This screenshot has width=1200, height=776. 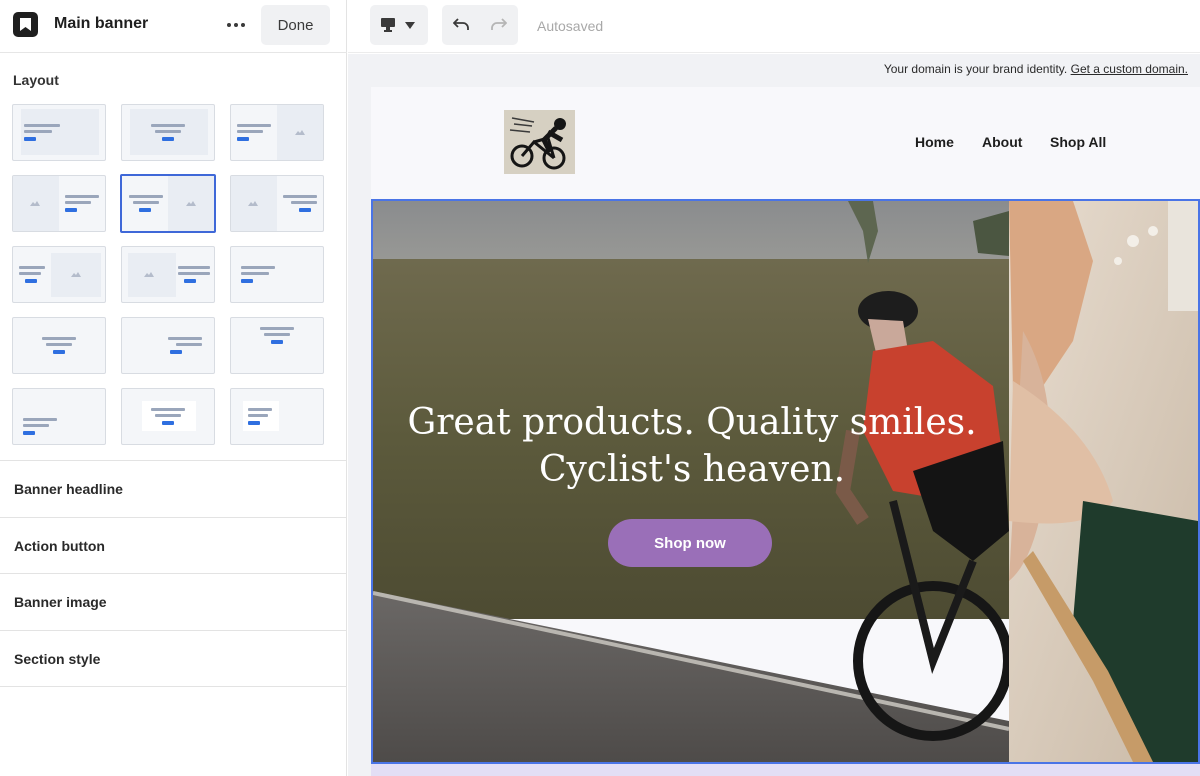 I want to click on headline-line-1: Great products. Quality smiles., so click(x=691, y=422).